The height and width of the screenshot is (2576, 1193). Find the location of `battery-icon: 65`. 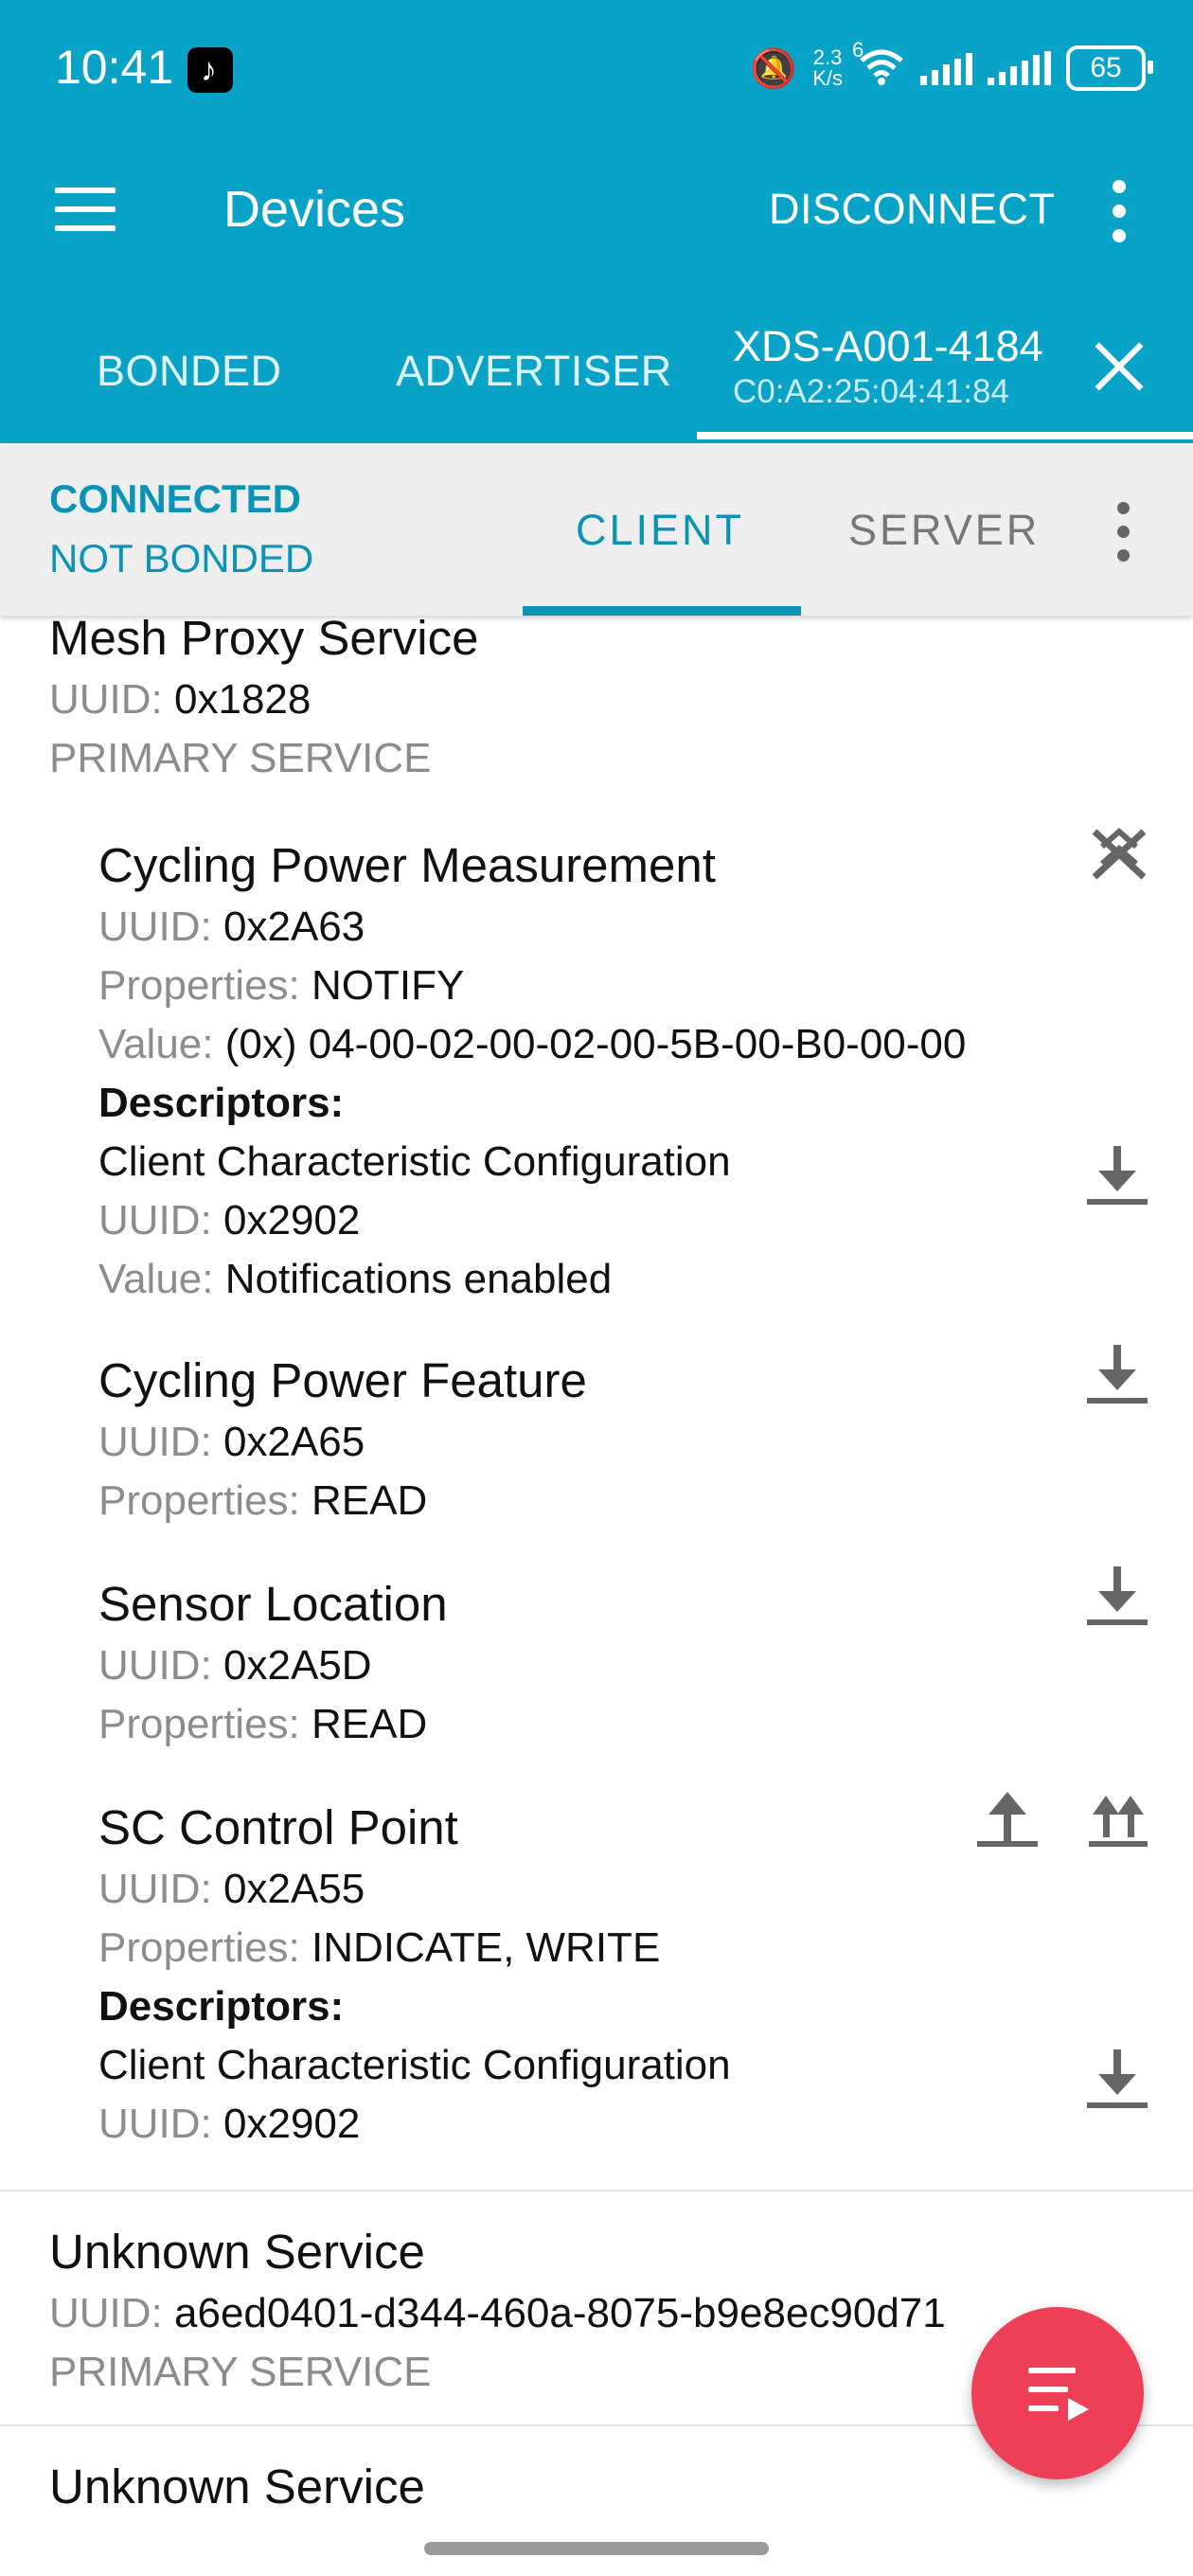

battery-icon: 65 is located at coordinates (1109, 68).